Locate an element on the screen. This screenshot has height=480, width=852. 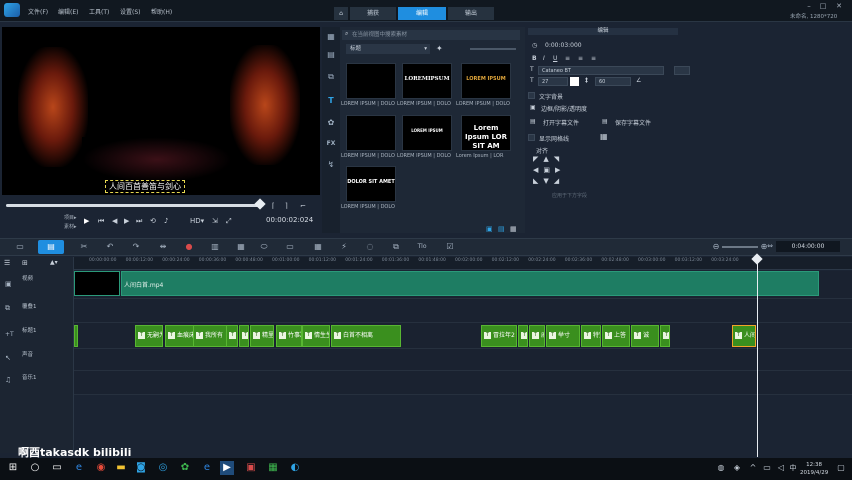
chrome-icon: ◉ is located at coordinates (101, 468).